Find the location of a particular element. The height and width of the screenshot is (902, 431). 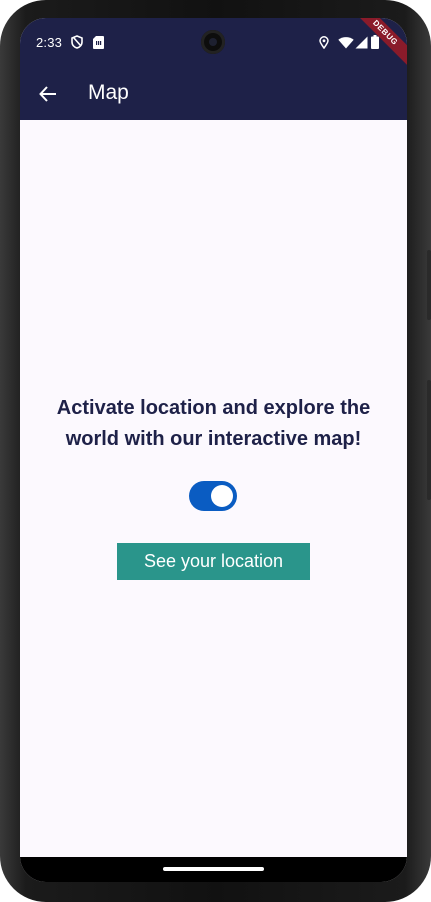

front-camera is located at coordinates (213, 42).